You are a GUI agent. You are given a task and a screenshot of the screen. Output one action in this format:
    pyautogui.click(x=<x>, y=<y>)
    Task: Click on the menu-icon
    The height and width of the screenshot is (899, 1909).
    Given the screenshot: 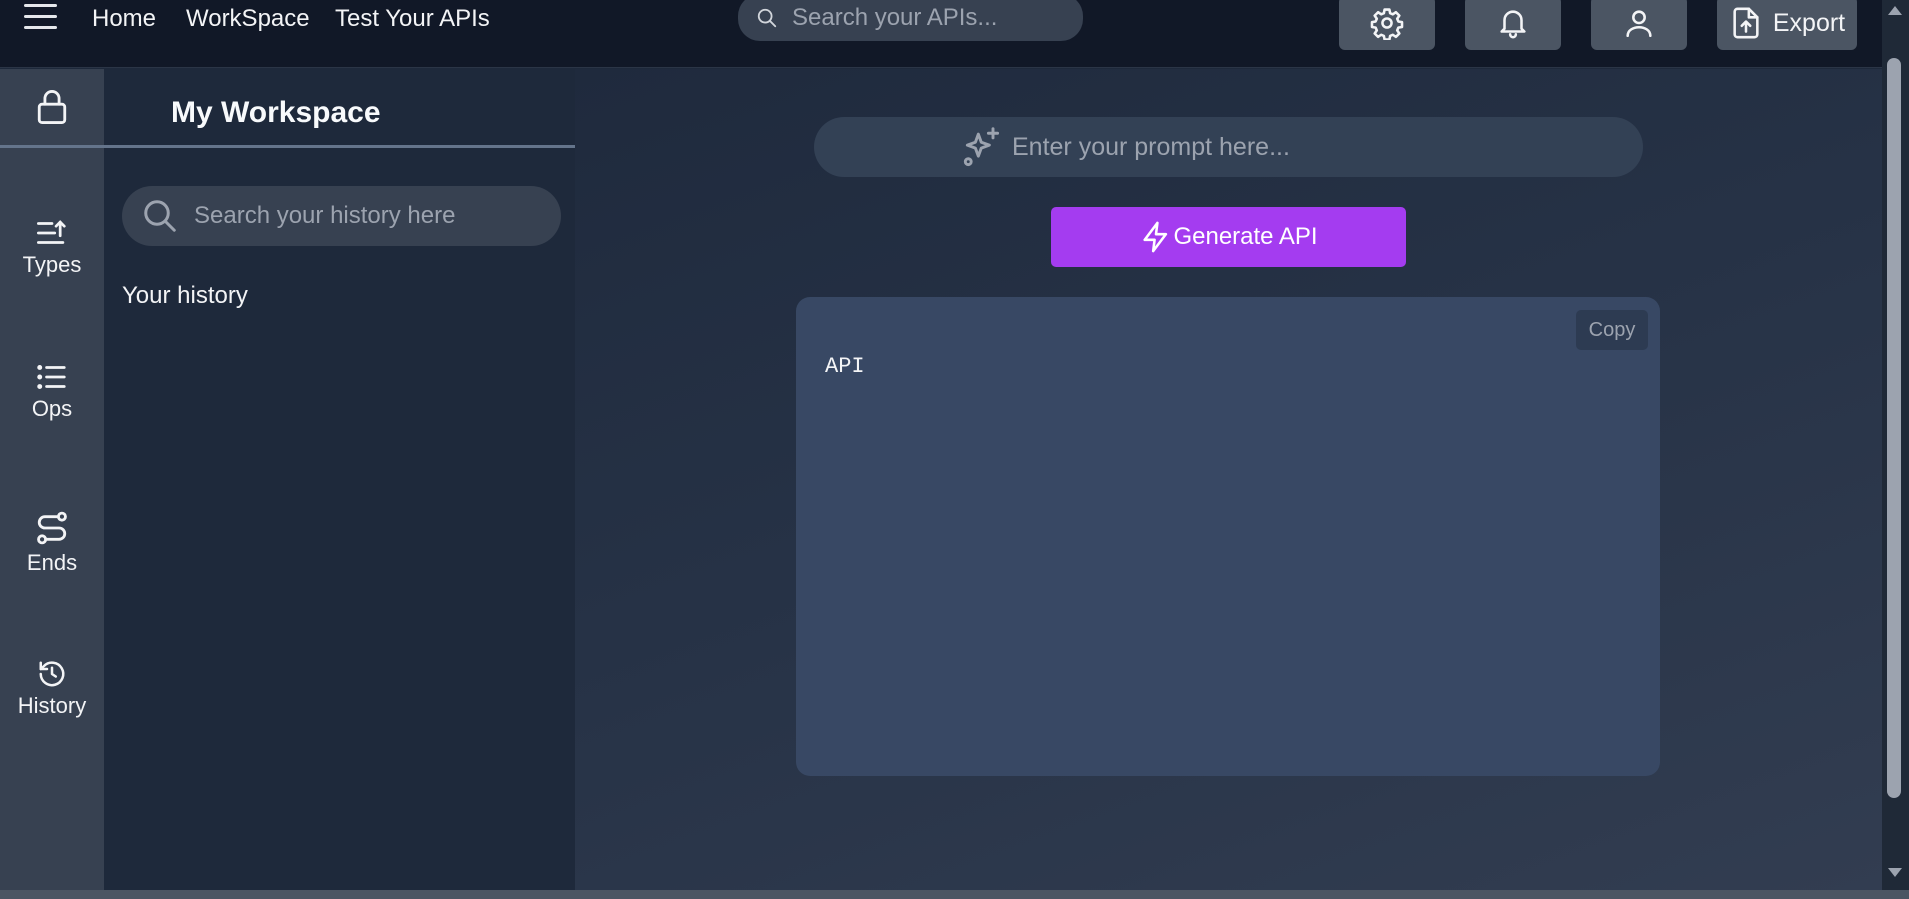 What is the action you would take?
    pyautogui.click(x=41, y=19)
    